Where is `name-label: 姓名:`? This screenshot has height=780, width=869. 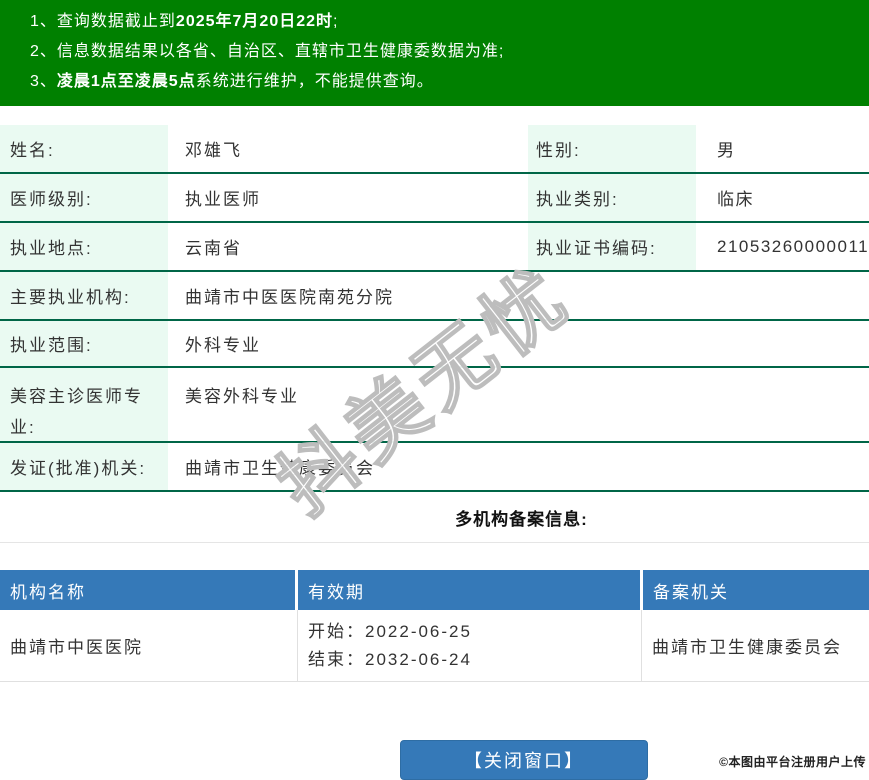
name-label: 姓名: is located at coordinates (84, 148).